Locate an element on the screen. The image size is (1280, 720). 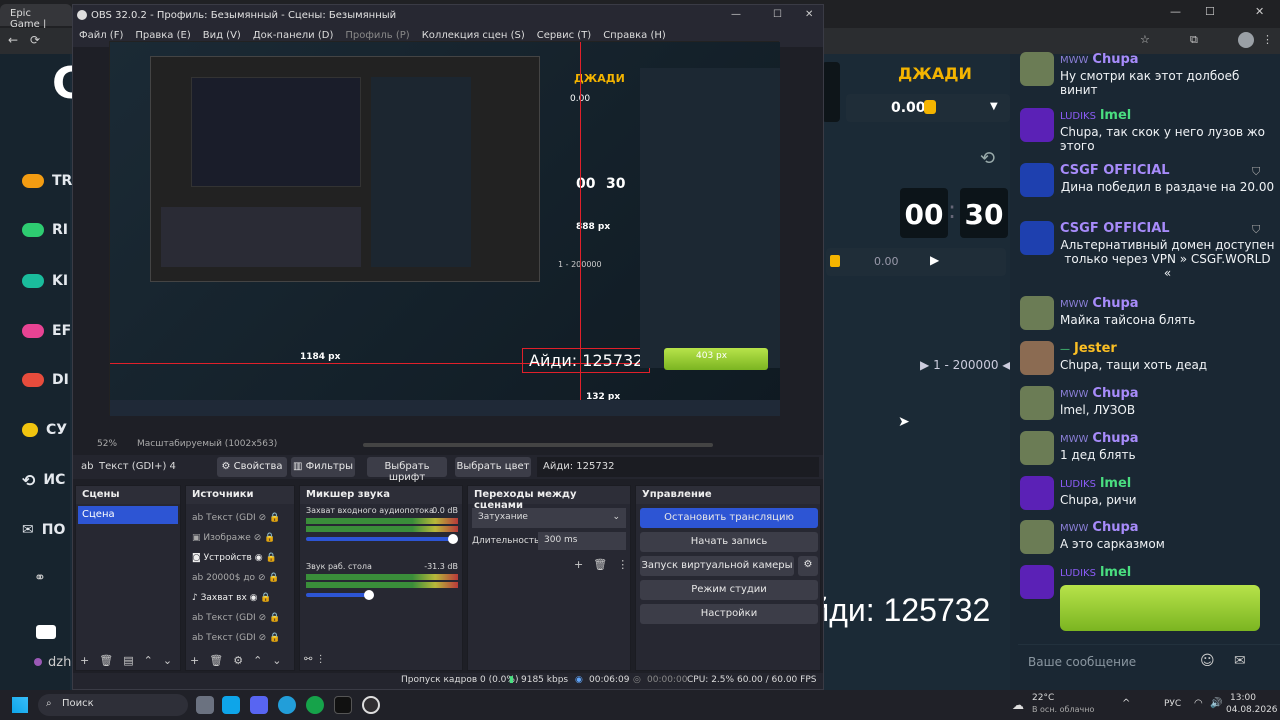
profile-avatar is located at coordinates (1246, 40).